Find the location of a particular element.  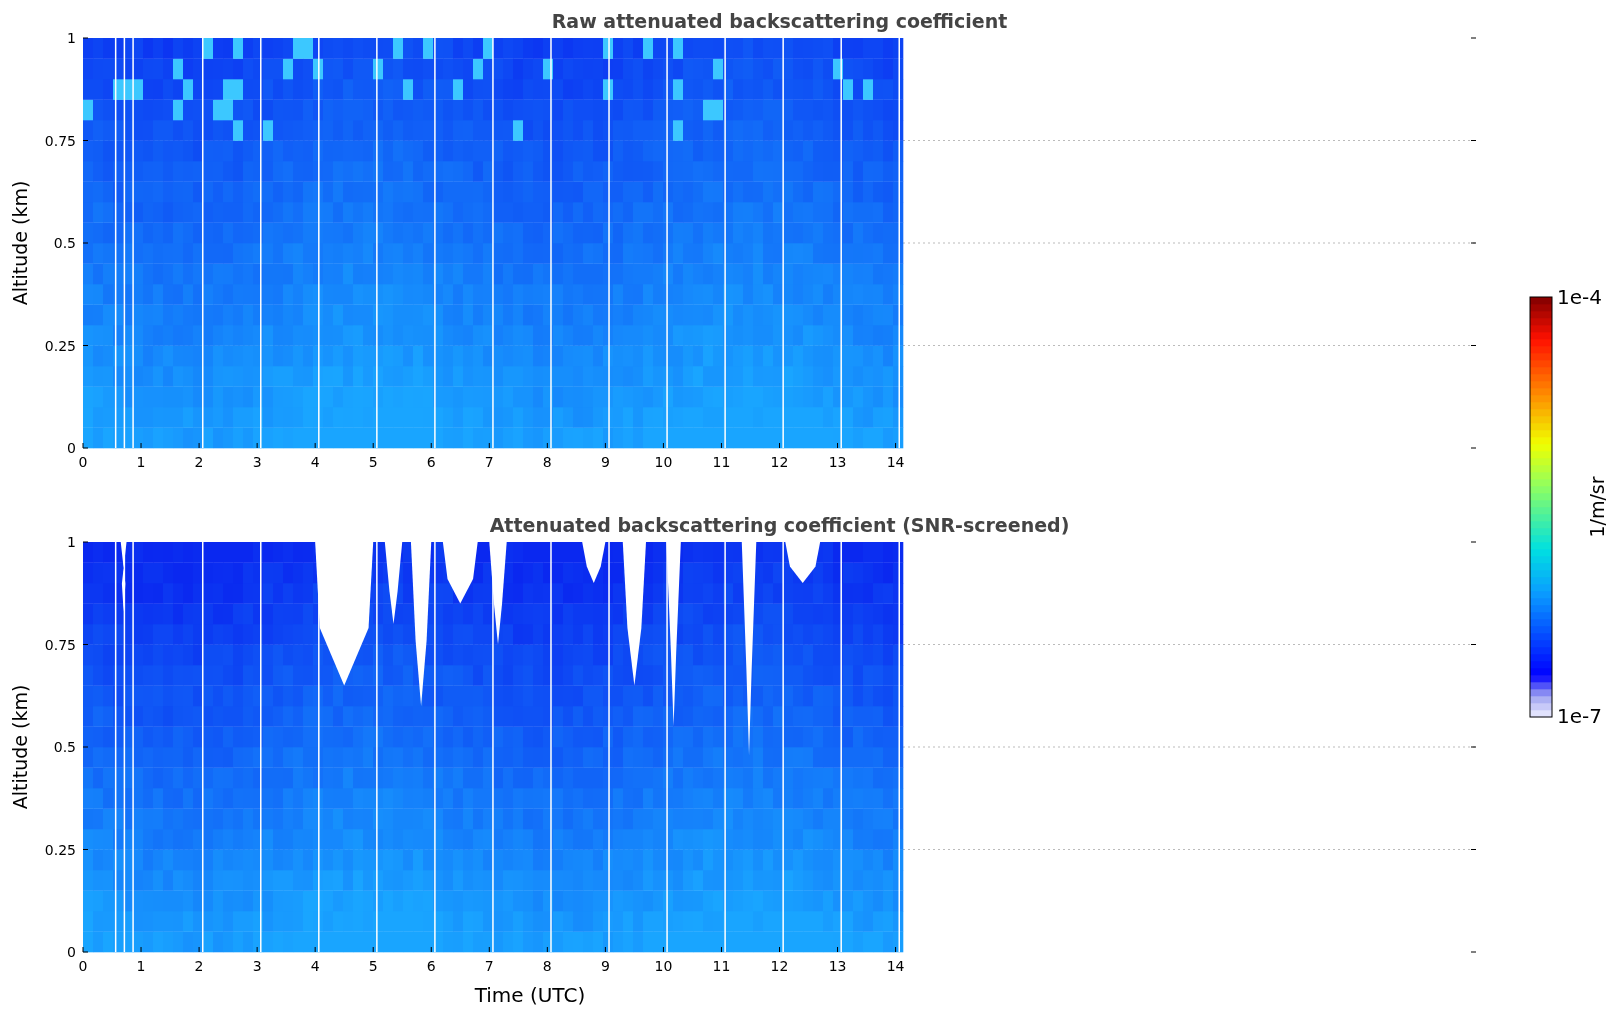

colorbar-max-label: 1e-4 is located at coordinates (1579, 297).